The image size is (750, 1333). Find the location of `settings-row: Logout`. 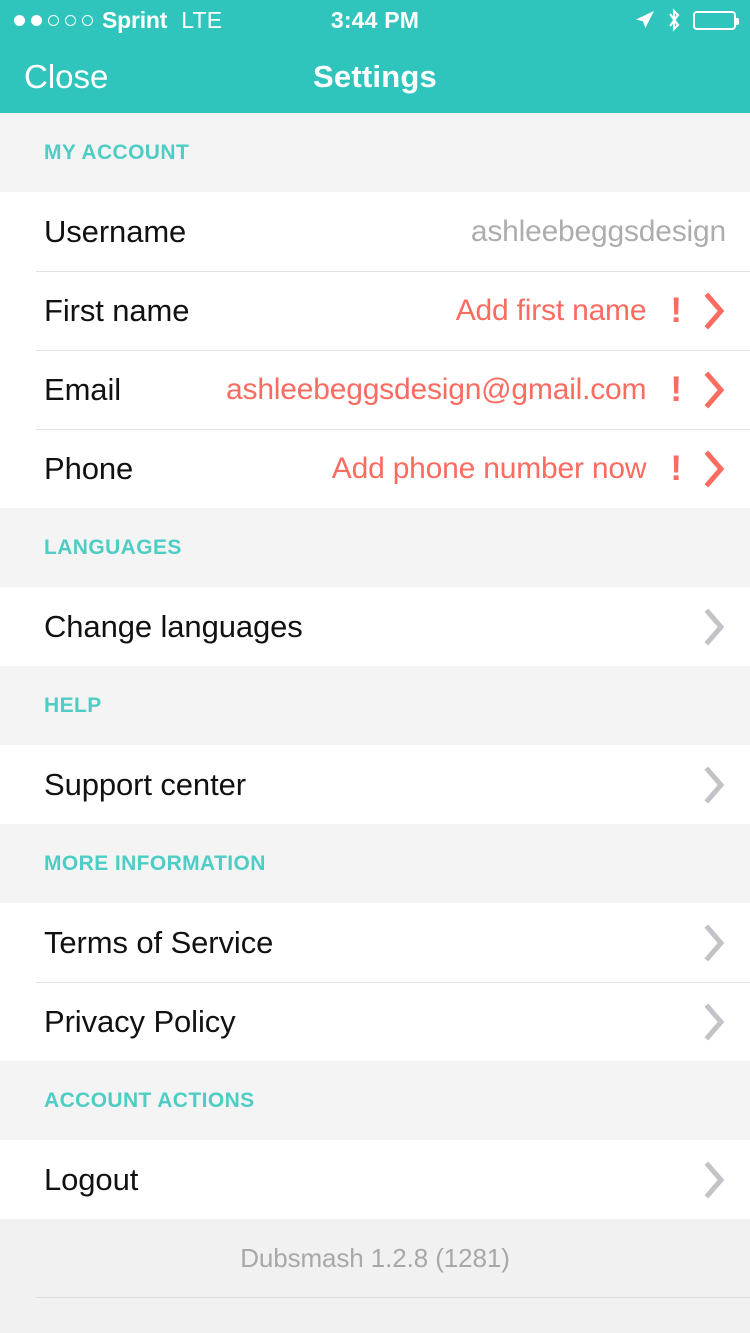

settings-row: Logout is located at coordinates (375, 1179).